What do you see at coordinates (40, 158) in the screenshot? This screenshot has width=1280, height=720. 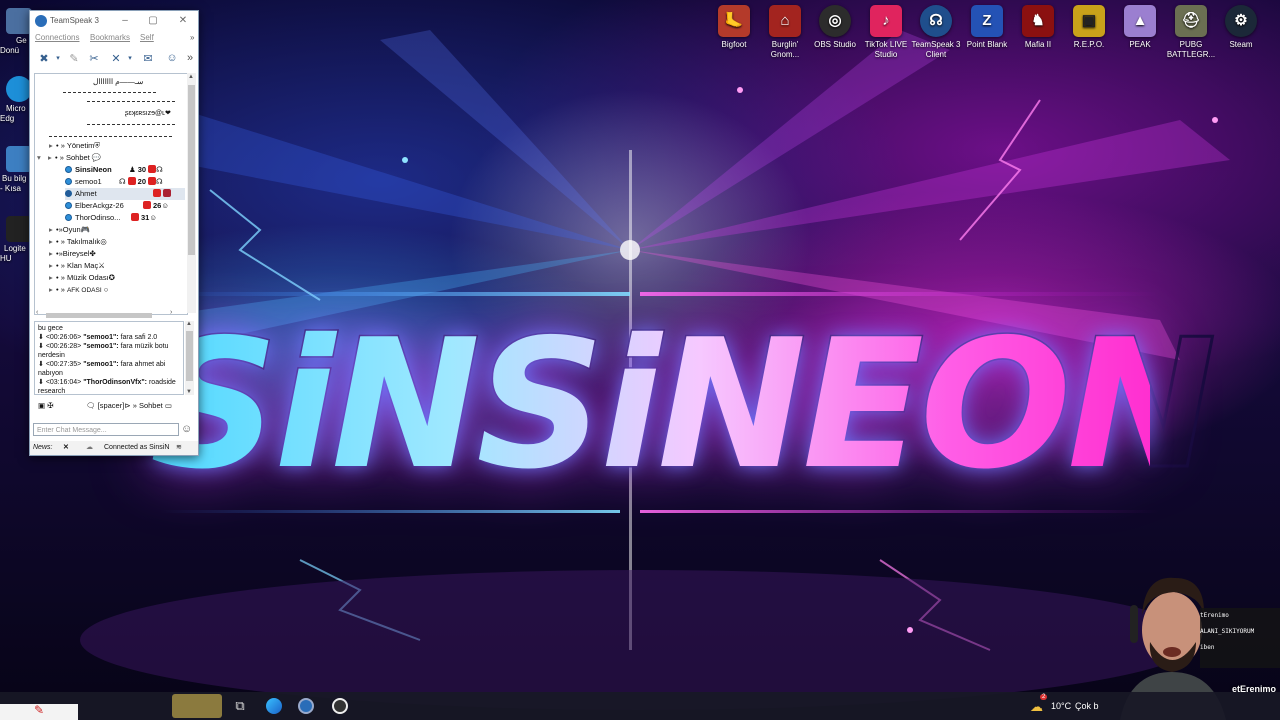 I see `collapse-icon: ▾` at bounding box center [40, 158].